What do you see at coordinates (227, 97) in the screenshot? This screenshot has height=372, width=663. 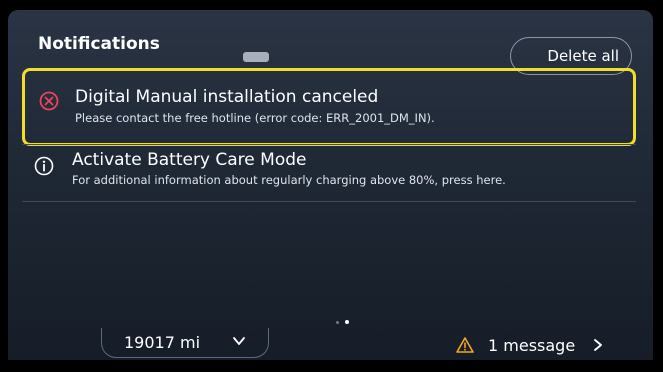 I see `notification-title: Digital Manual installation canceled` at bounding box center [227, 97].